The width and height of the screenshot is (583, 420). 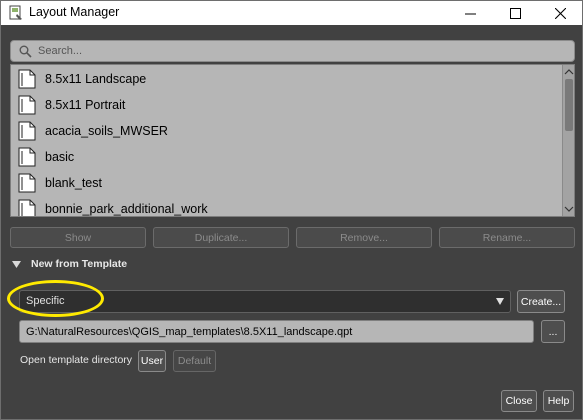 I want to click on list-item-label: acacia_soils_MWSER, so click(x=106, y=131).